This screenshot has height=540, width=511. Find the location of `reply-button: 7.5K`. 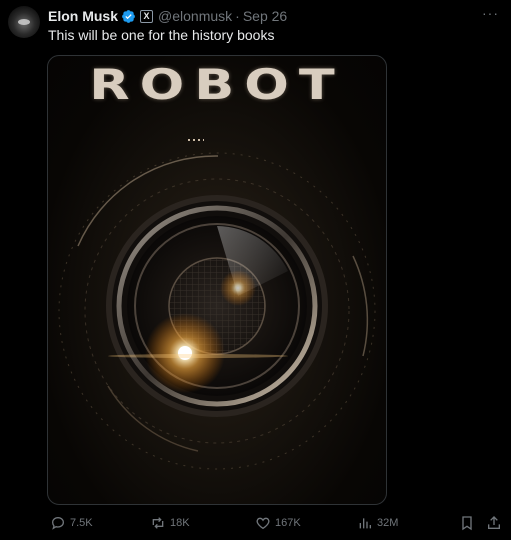

reply-button: 7.5K is located at coordinates (71, 523).